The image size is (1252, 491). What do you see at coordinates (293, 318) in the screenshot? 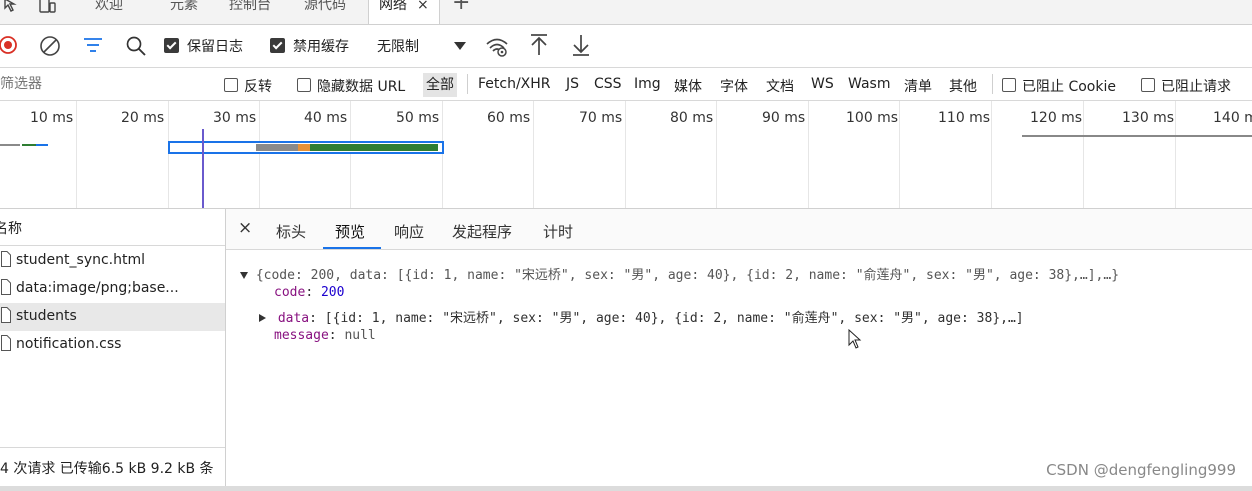
I see `json-key-data: data` at bounding box center [293, 318].